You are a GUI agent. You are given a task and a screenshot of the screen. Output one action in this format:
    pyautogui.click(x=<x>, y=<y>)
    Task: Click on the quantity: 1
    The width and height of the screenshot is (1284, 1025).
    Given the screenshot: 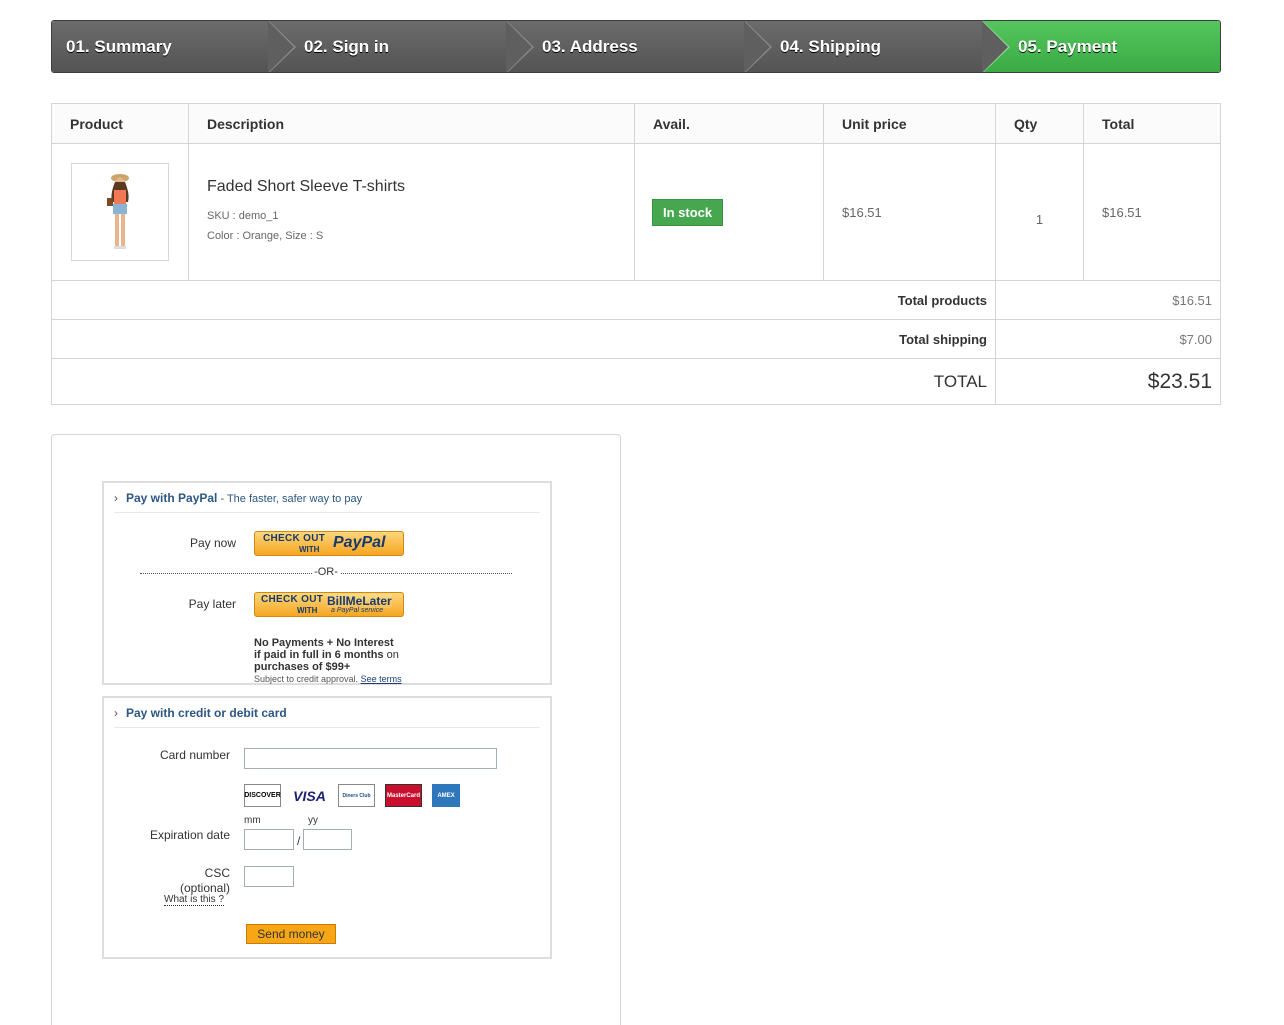 What is the action you would take?
    pyautogui.click(x=1039, y=212)
    